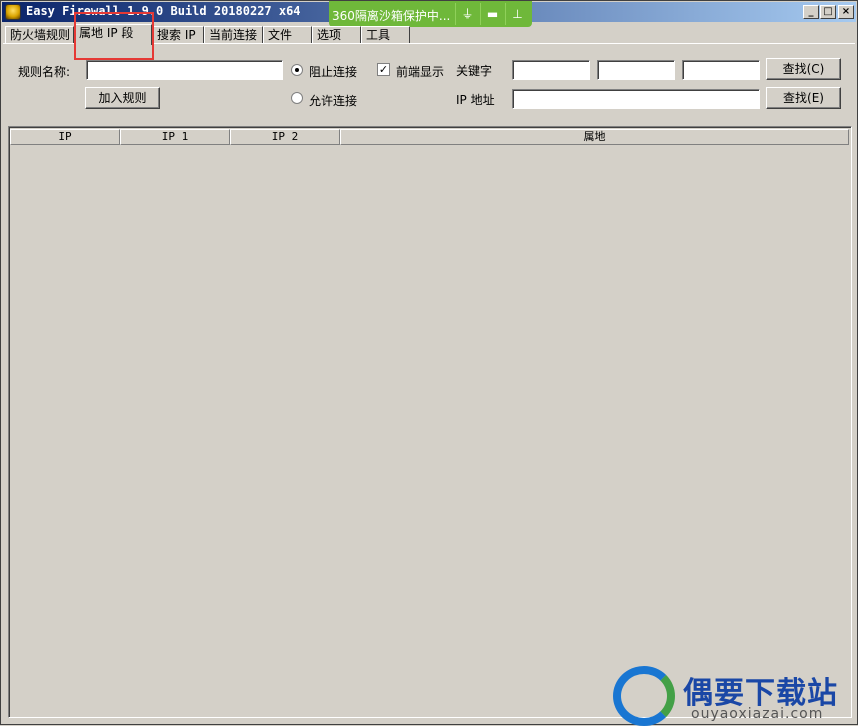  Describe the element at coordinates (846, 12) in the screenshot. I see `close-button: ×` at that location.